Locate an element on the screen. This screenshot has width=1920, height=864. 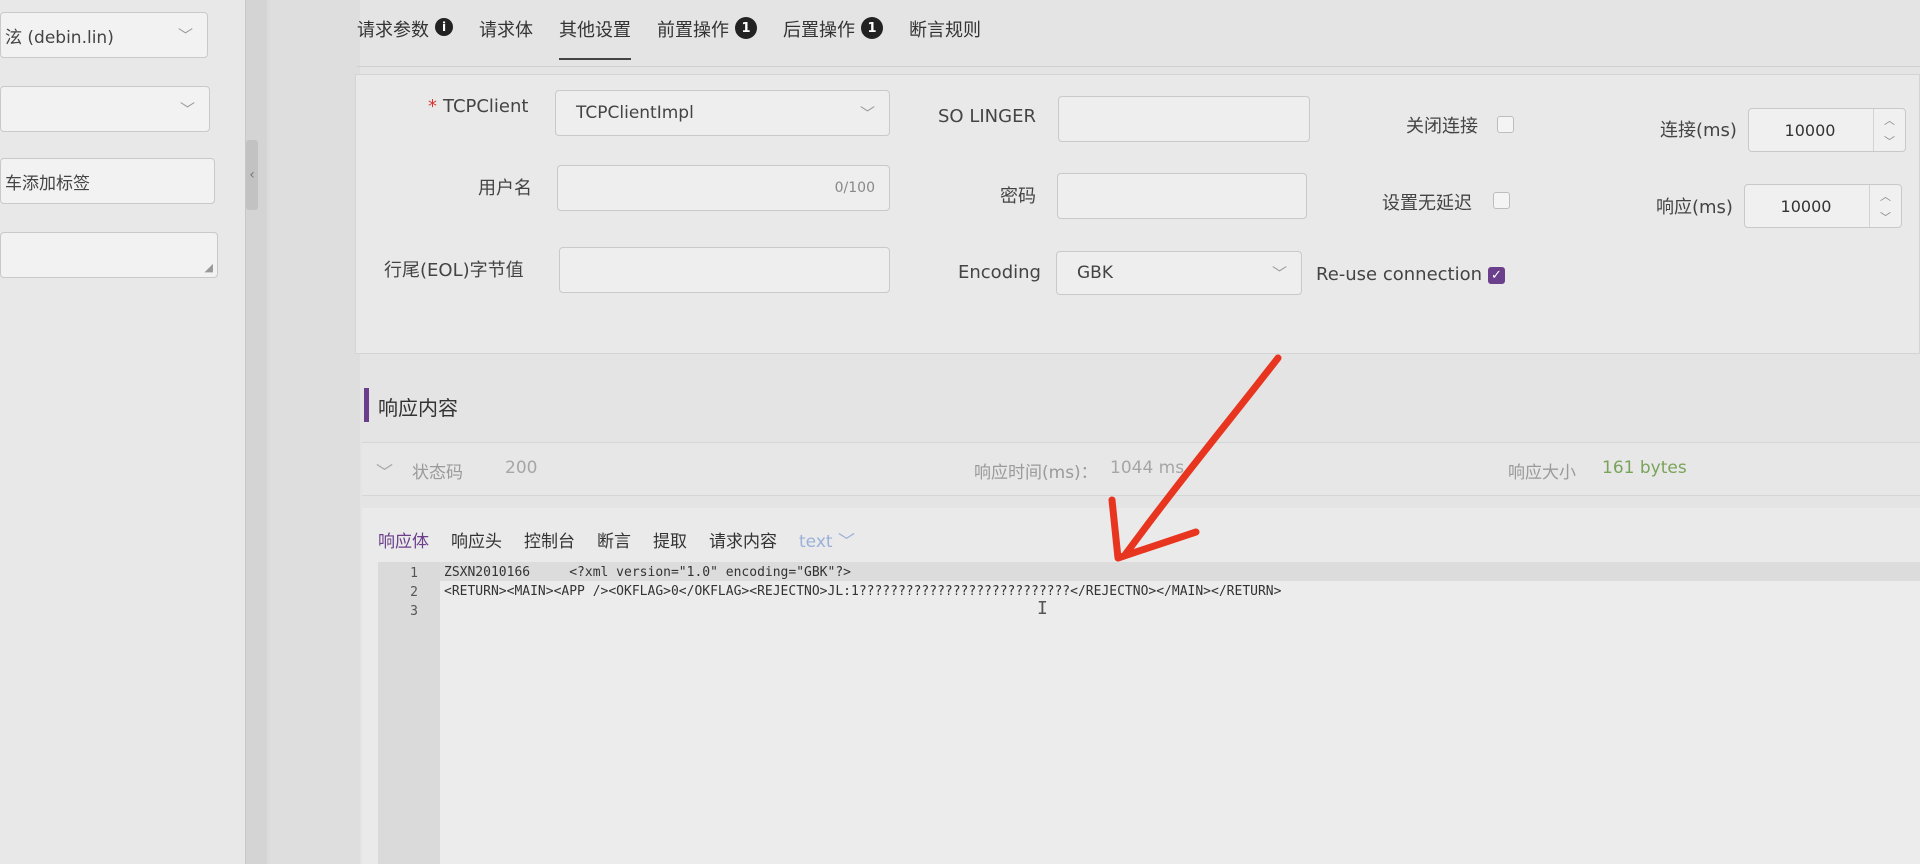
tab-post-operations: 后置操作 1 is located at coordinates (833, 34).